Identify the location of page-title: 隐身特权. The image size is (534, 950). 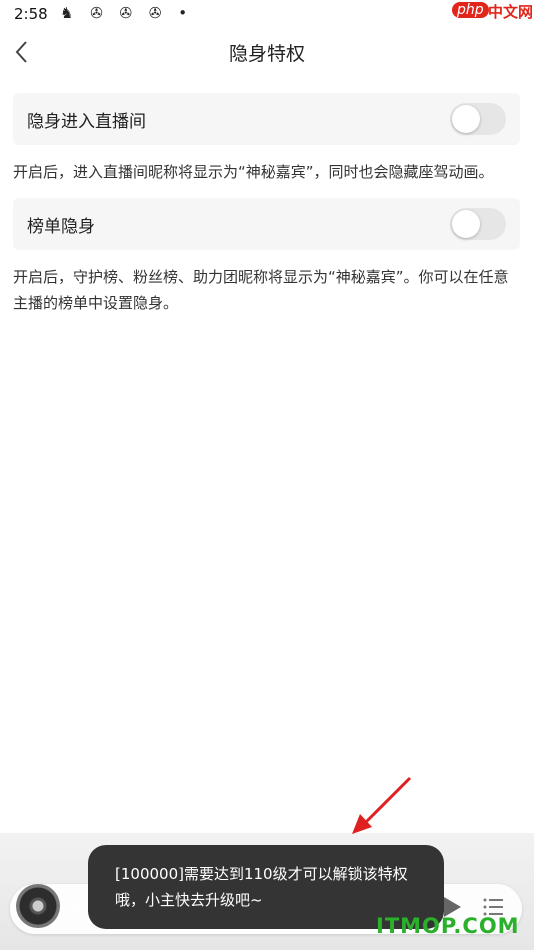
(266, 54).